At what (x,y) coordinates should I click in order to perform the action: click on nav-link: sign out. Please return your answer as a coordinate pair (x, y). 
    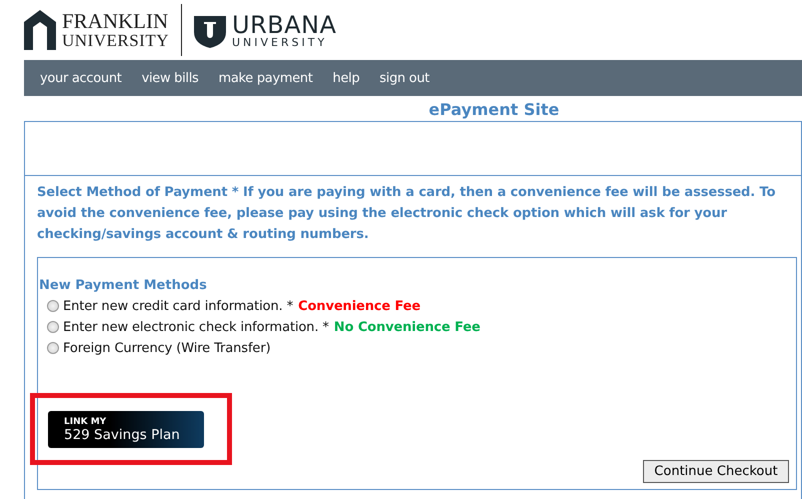
    Looking at the image, I should click on (405, 78).